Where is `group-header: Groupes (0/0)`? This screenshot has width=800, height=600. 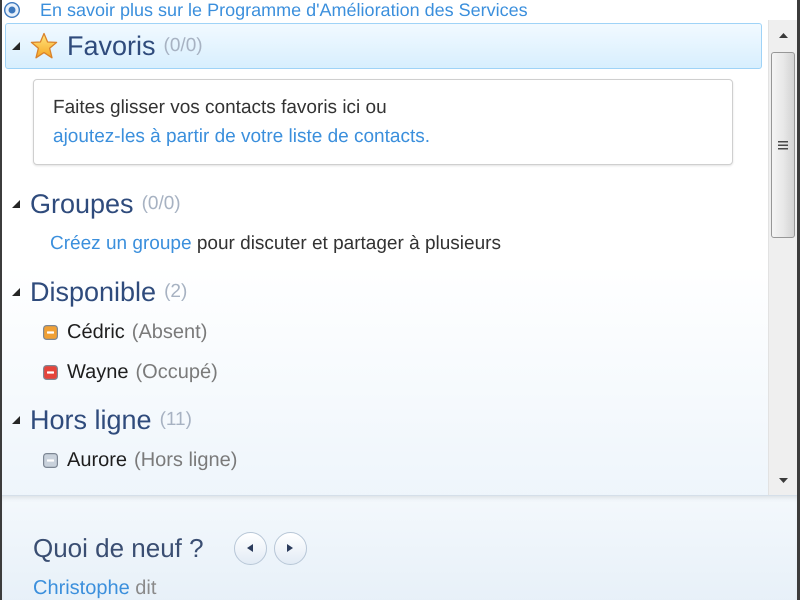 group-header: Groupes (0/0) is located at coordinates (383, 204).